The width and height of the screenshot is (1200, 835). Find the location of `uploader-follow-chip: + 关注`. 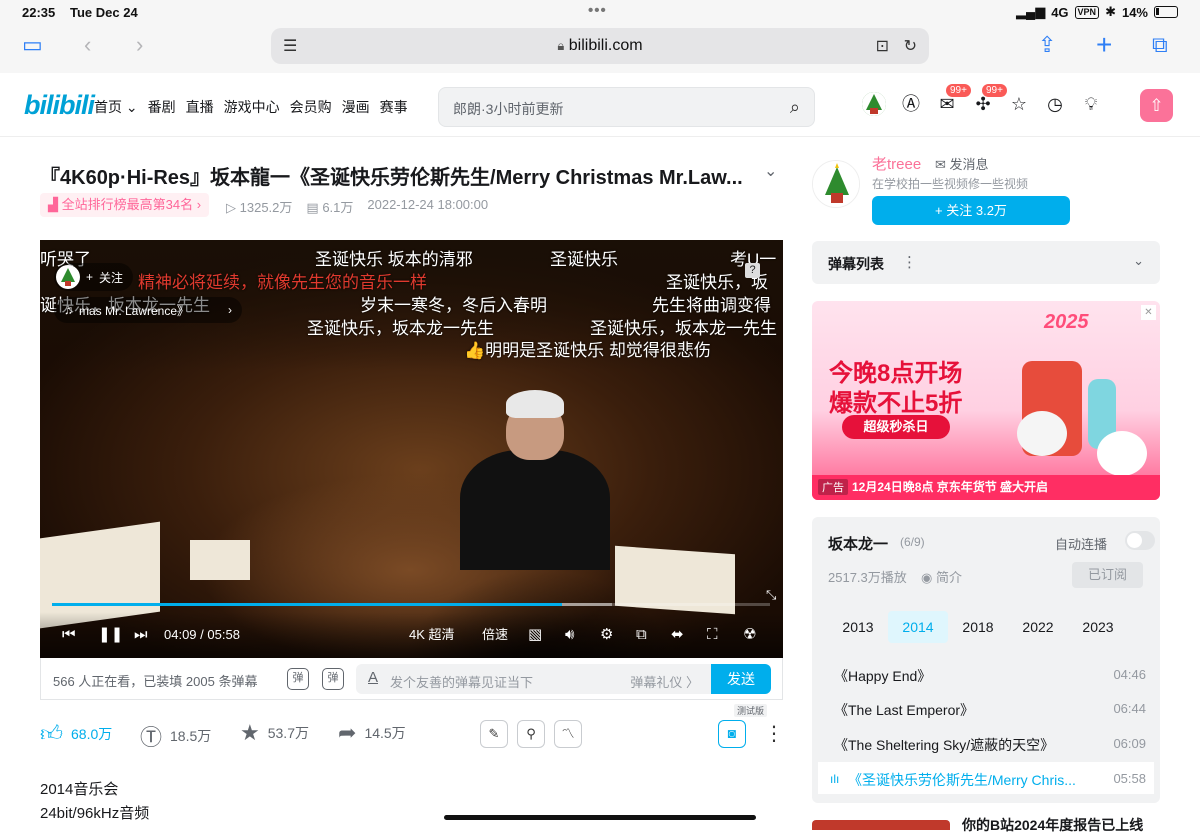

uploader-follow-chip: + 关注 is located at coordinates (94, 277).